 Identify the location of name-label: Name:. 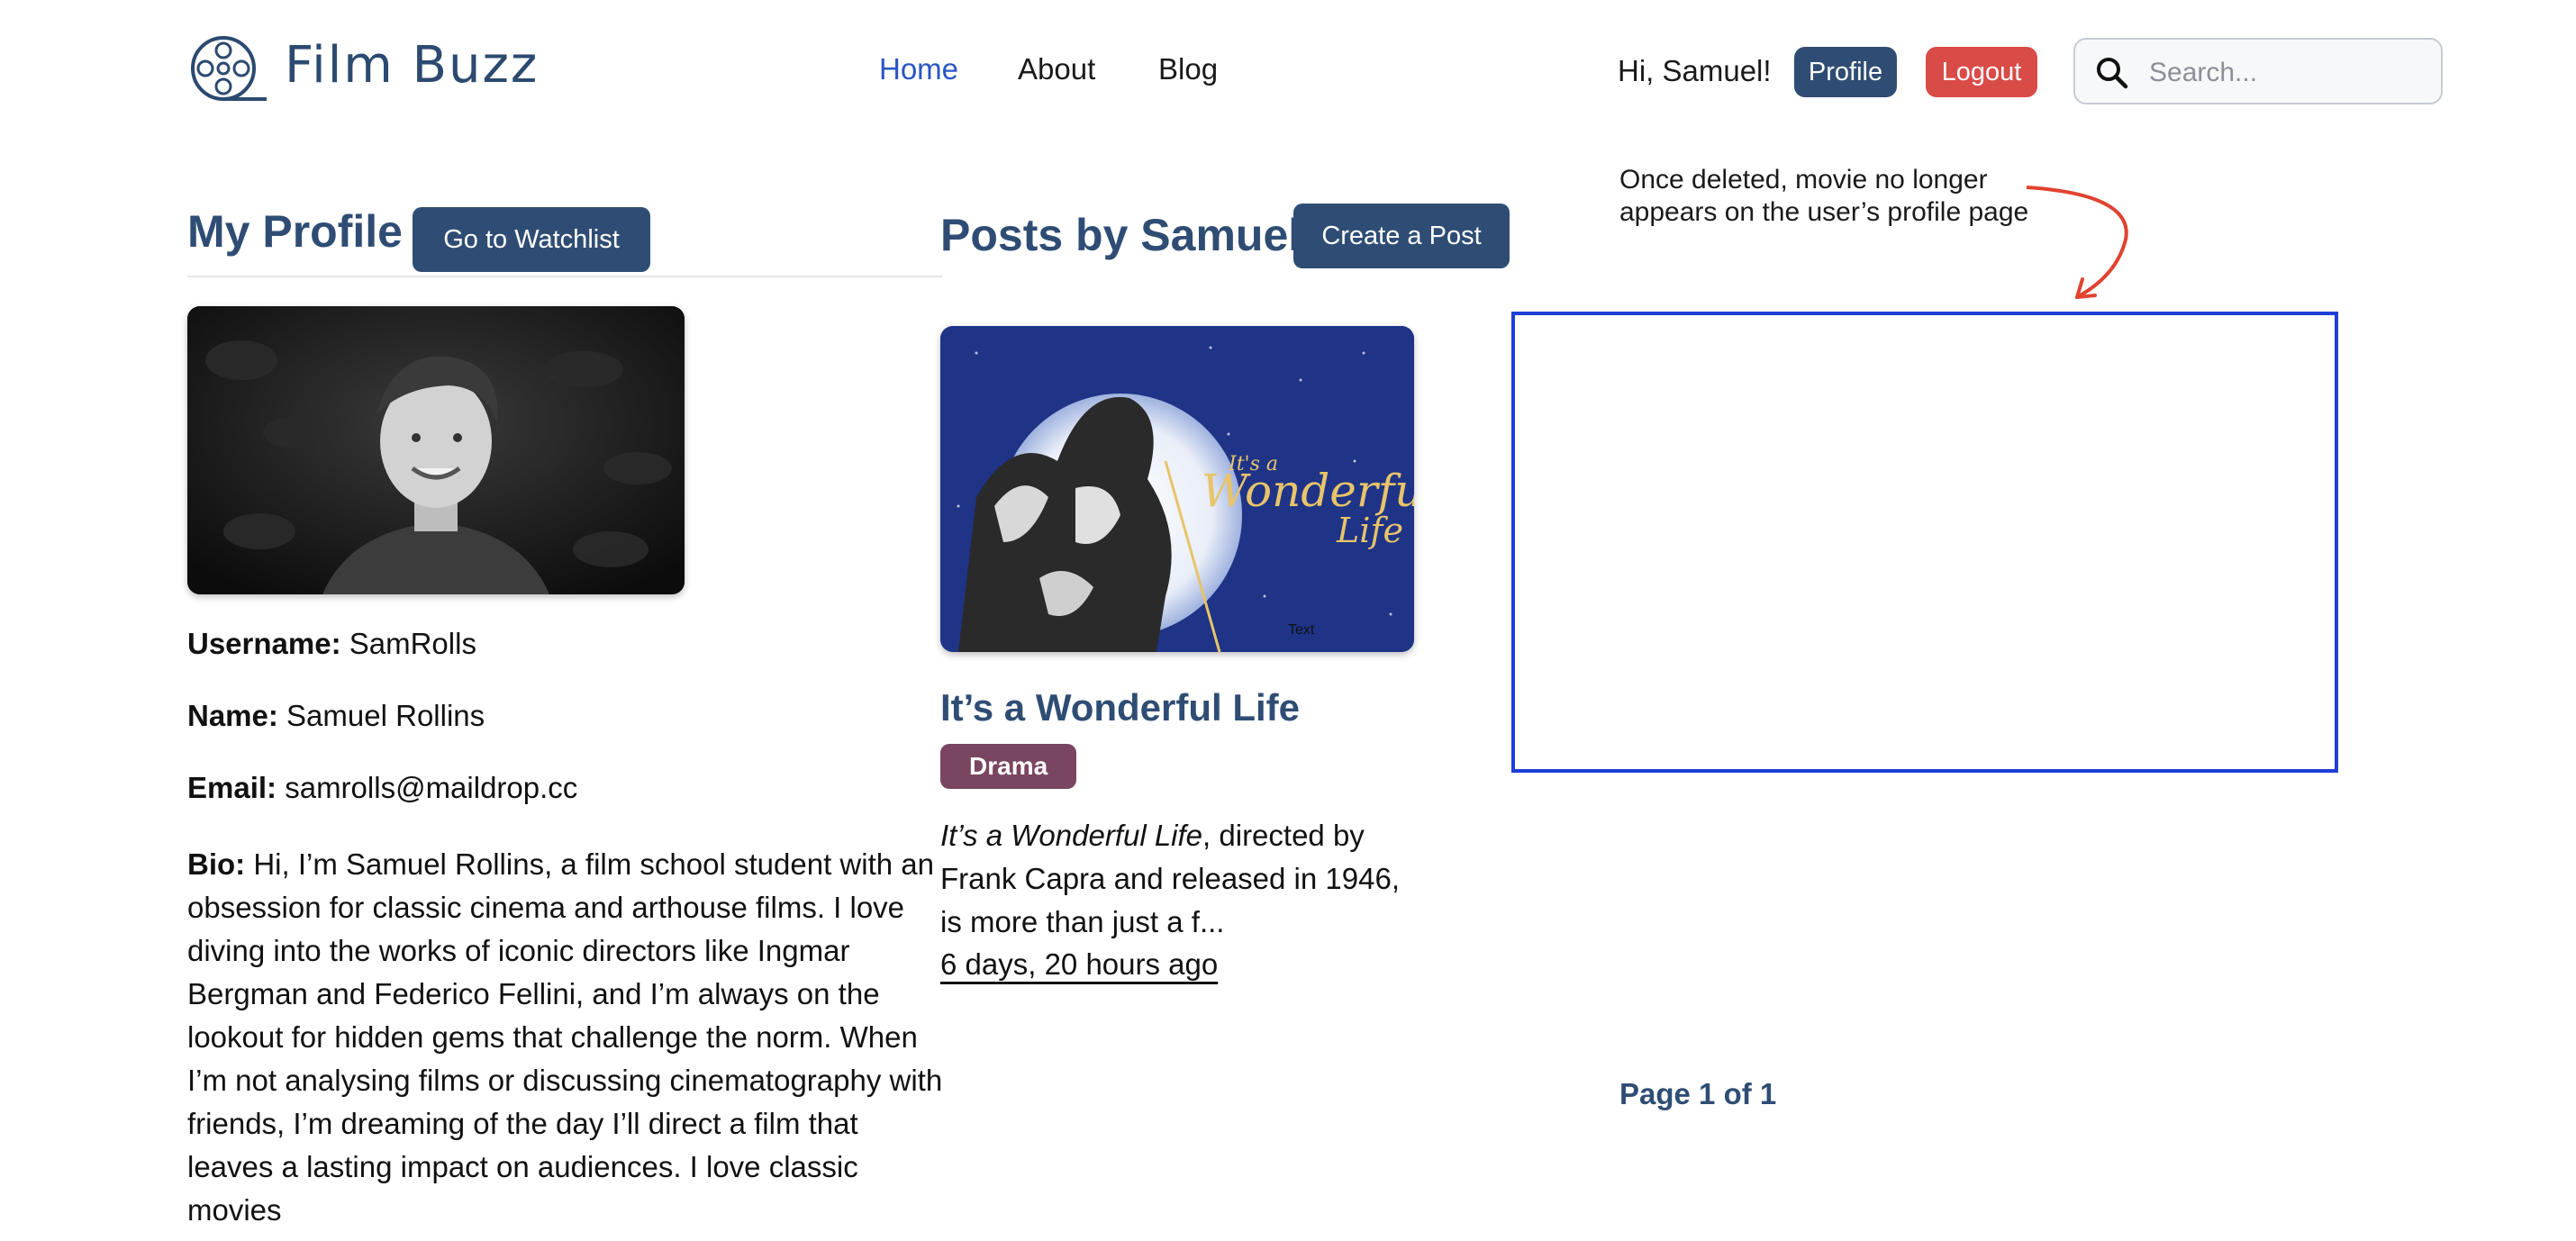
(232, 715).